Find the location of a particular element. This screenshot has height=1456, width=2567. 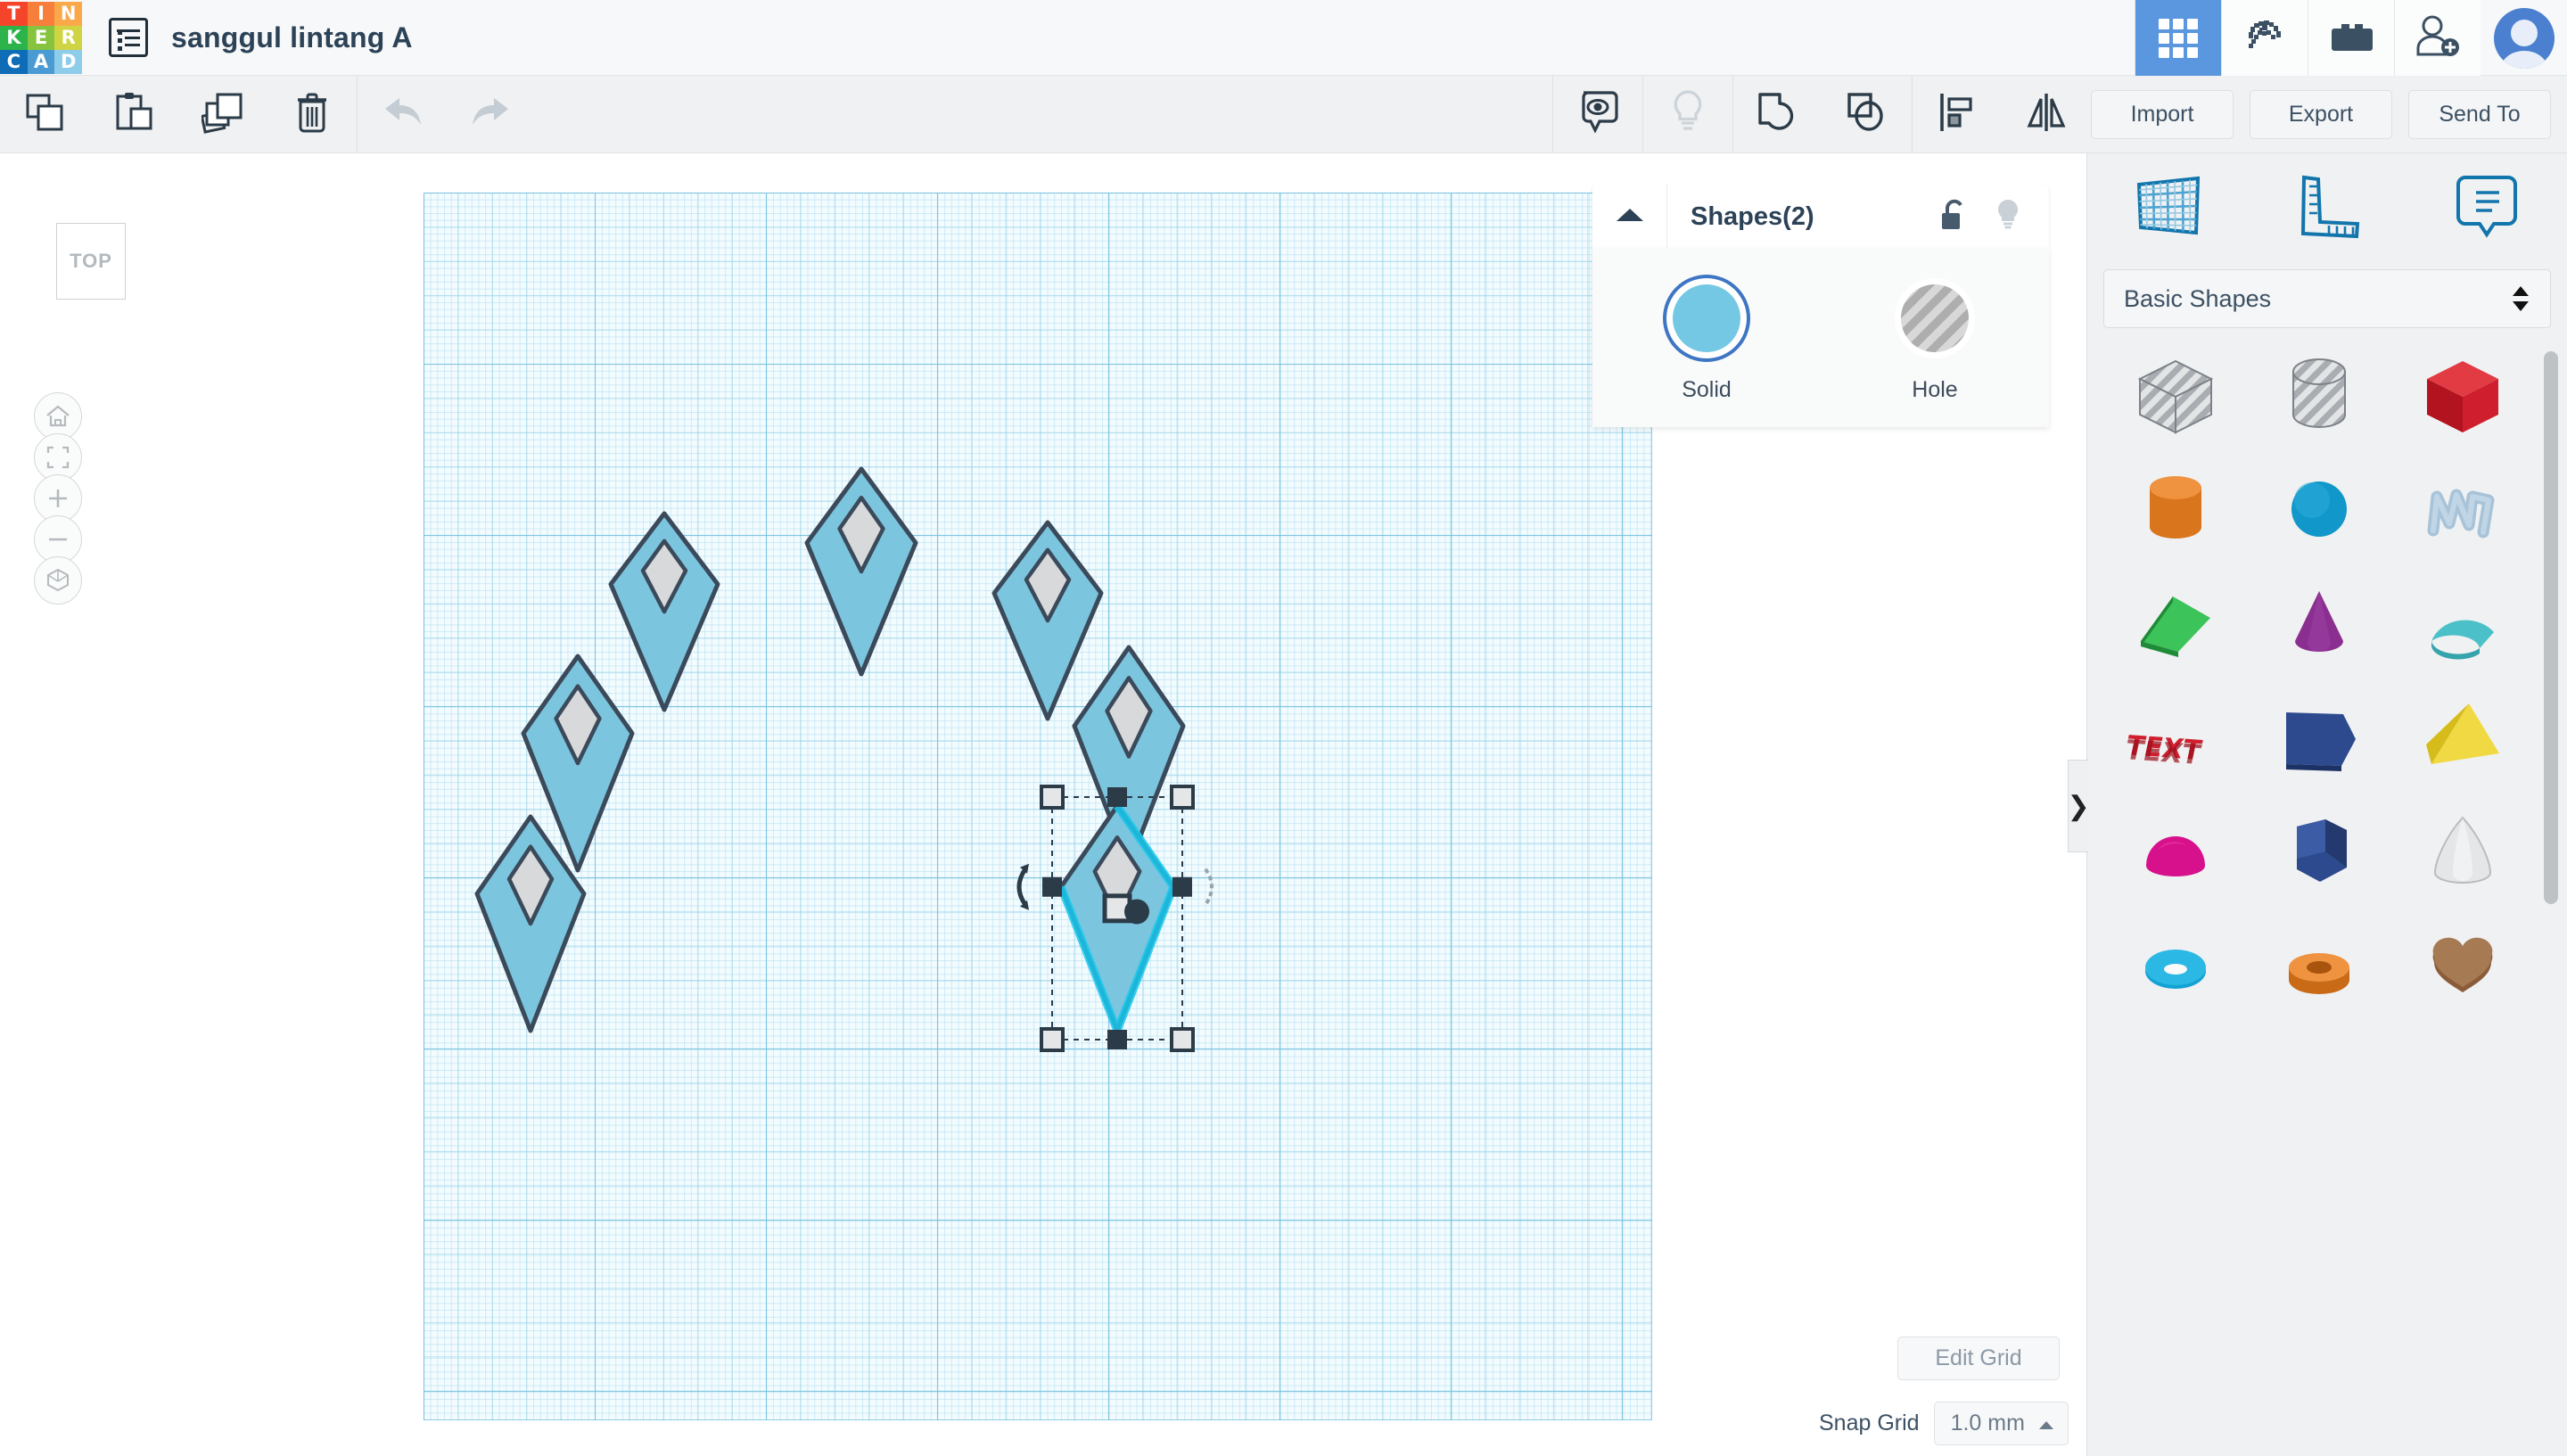

hole-option: Hole is located at coordinates (1935, 343).